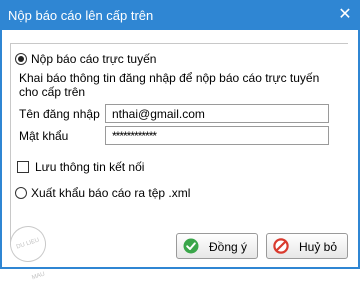 This screenshot has height=298, width=360. Describe the element at coordinates (93, 59) in the screenshot. I see `online-submit-label: Nộp báo cáo trực tuyến` at that location.